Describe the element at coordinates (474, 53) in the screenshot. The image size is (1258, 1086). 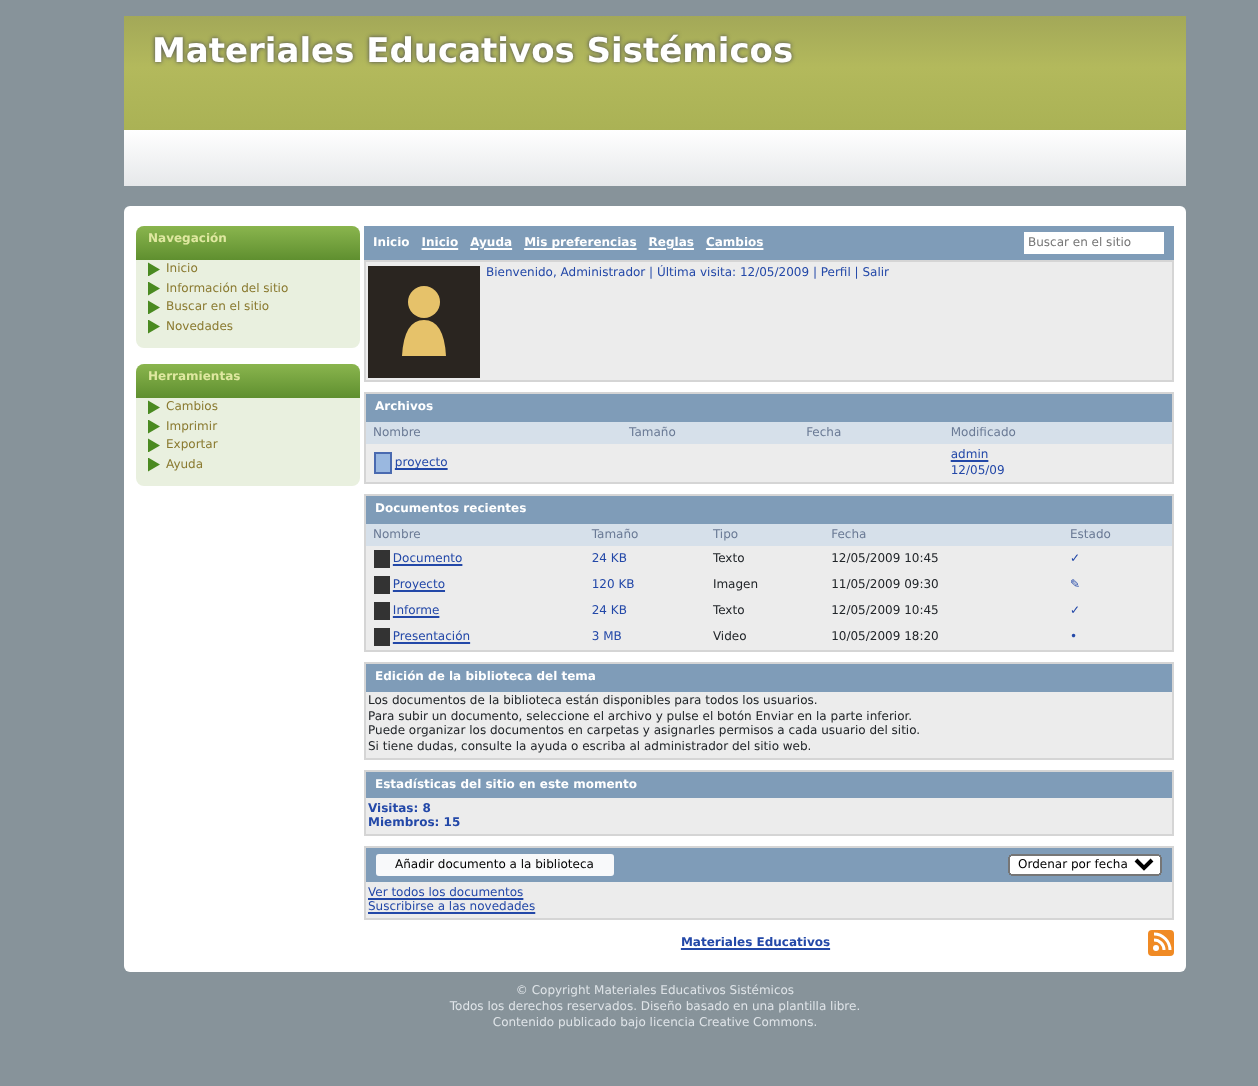
I see `site-title: Materiales Educativos Sistémicos` at that location.